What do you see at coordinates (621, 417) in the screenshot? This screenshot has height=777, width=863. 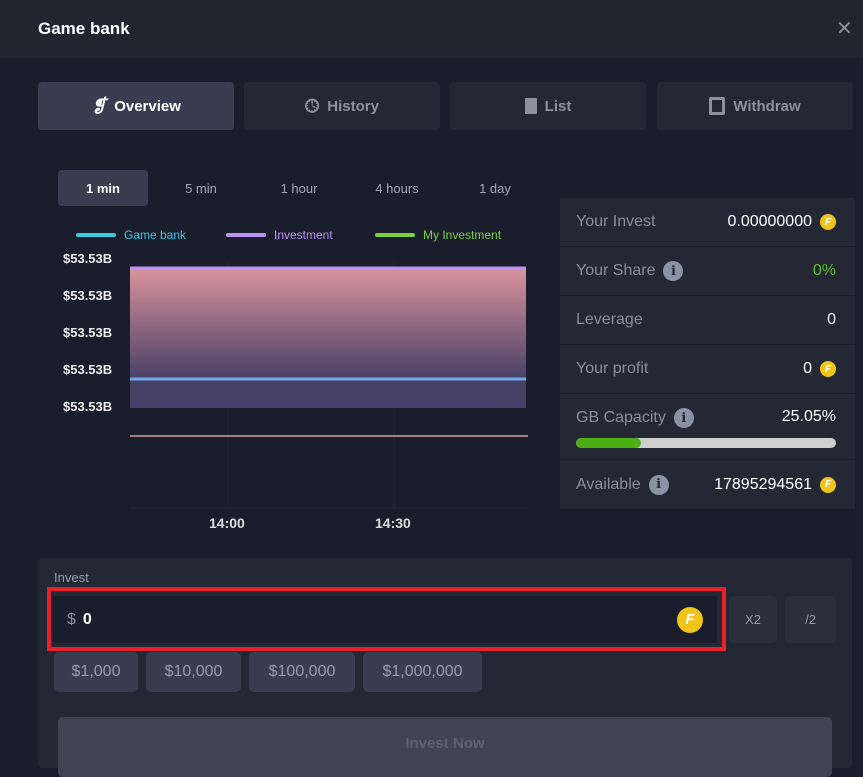 I see `stat-label: GB Capacity` at bounding box center [621, 417].